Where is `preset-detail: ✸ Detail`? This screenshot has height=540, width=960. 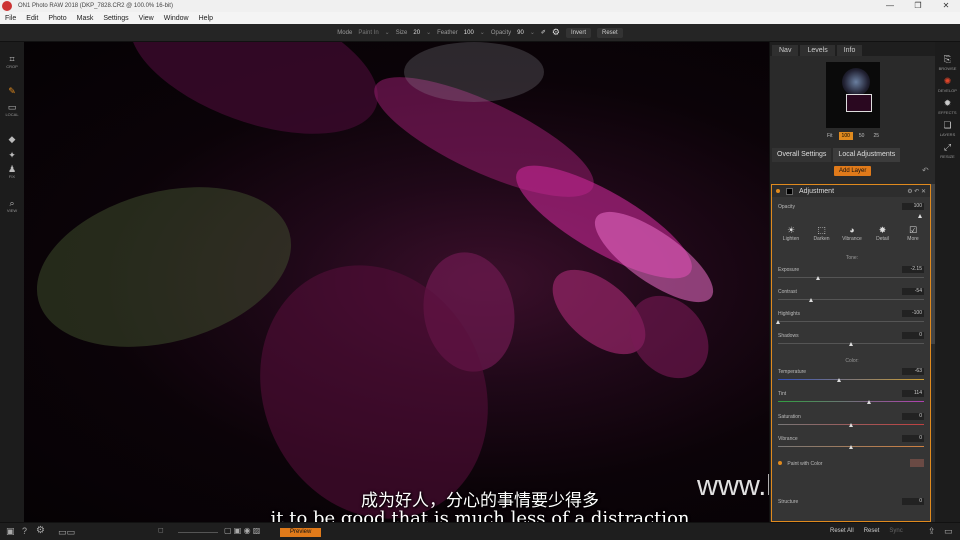
preset-detail: ✸ Detail is located at coordinates (883, 233).